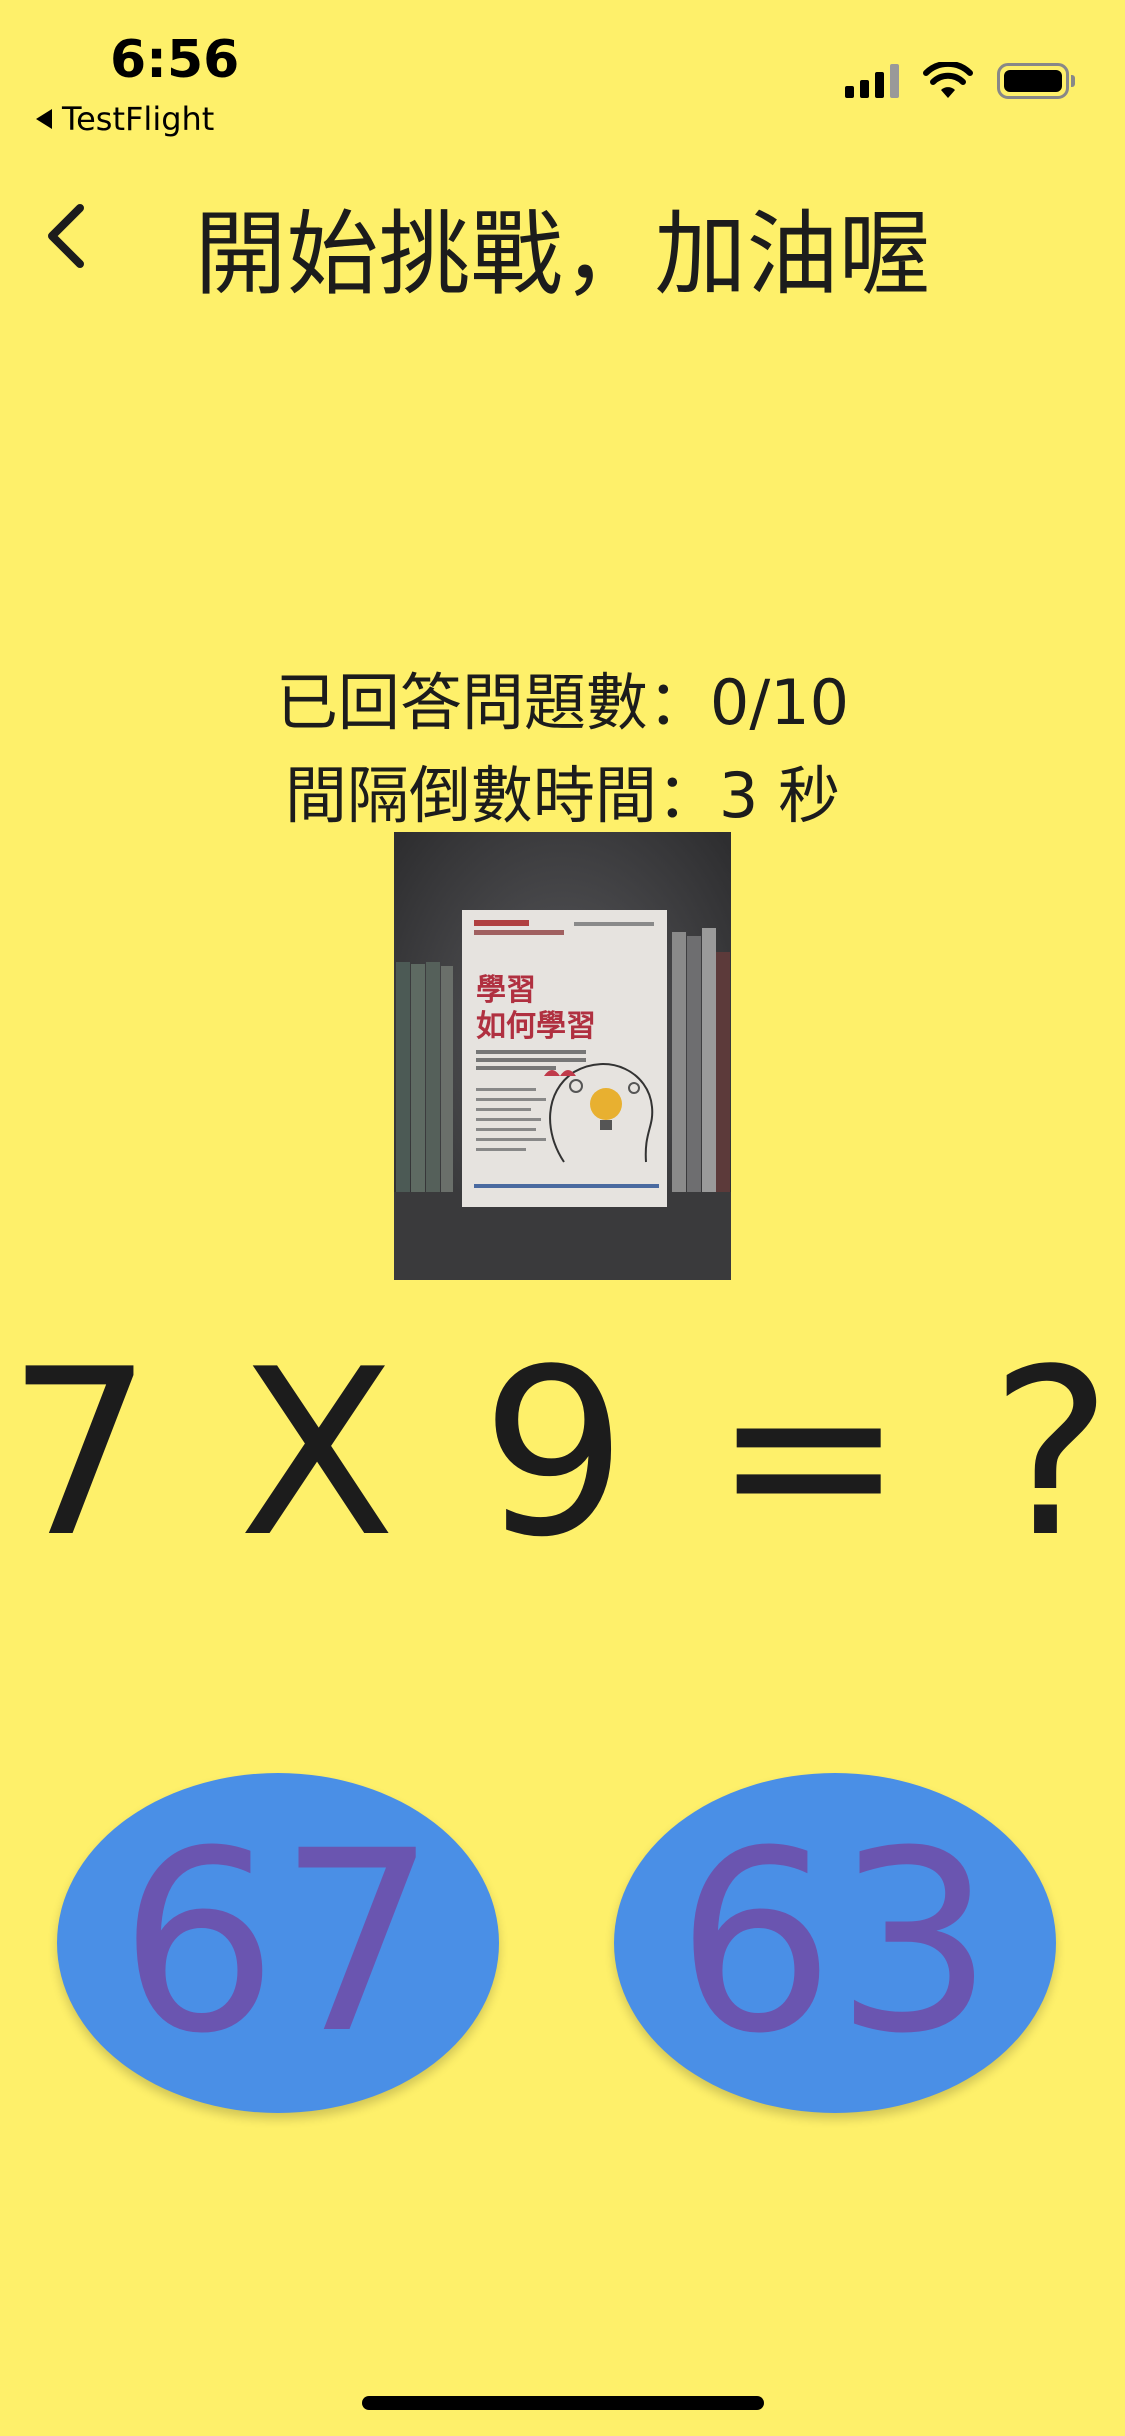 The image size is (1125, 2436). What do you see at coordinates (562, 702) in the screenshot?
I see `answered-count-text: 已回答問題數：0/10` at bounding box center [562, 702].